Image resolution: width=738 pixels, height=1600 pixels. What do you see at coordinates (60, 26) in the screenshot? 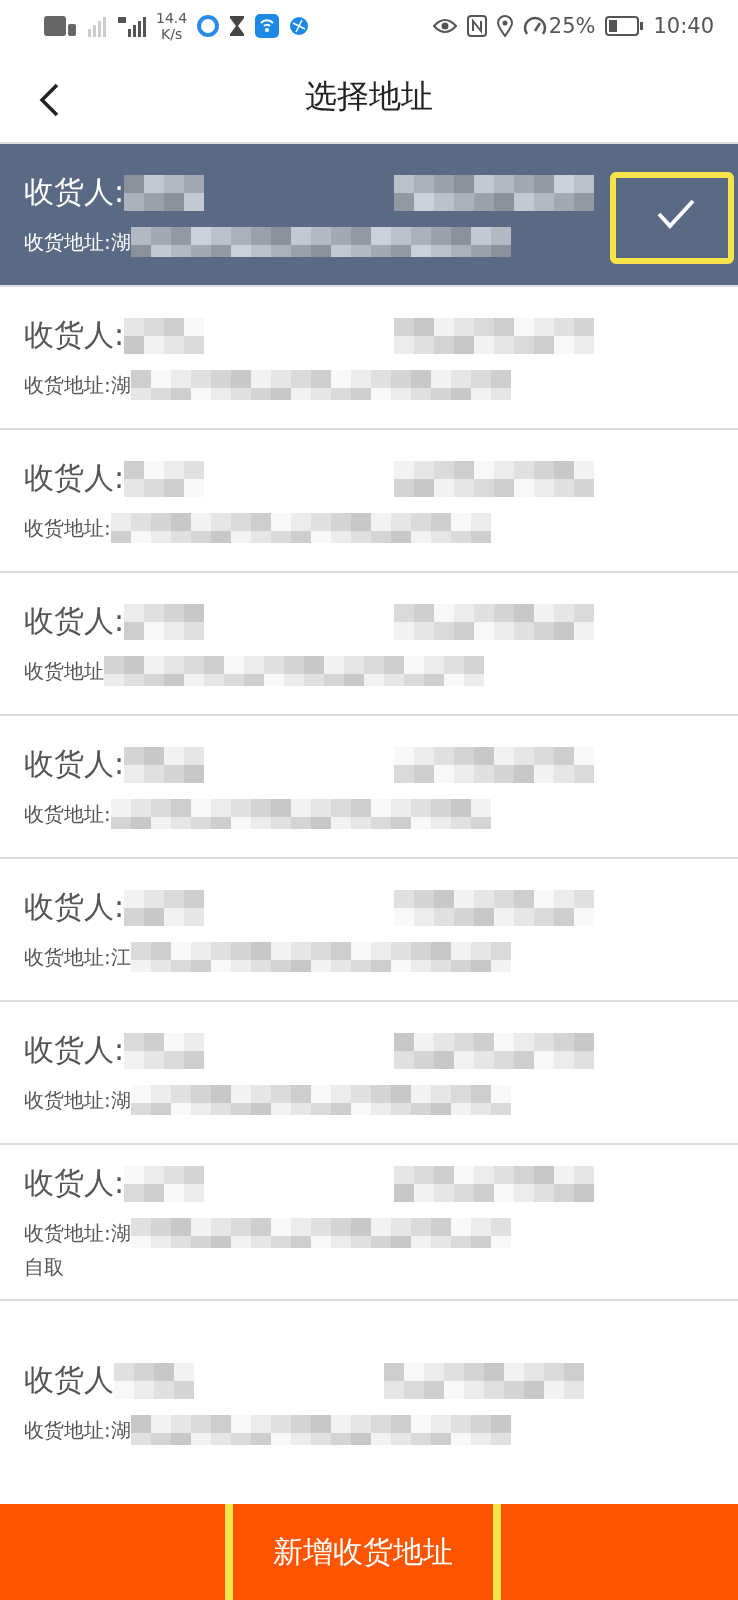
I see `hd-icon` at bounding box center [60, 26].